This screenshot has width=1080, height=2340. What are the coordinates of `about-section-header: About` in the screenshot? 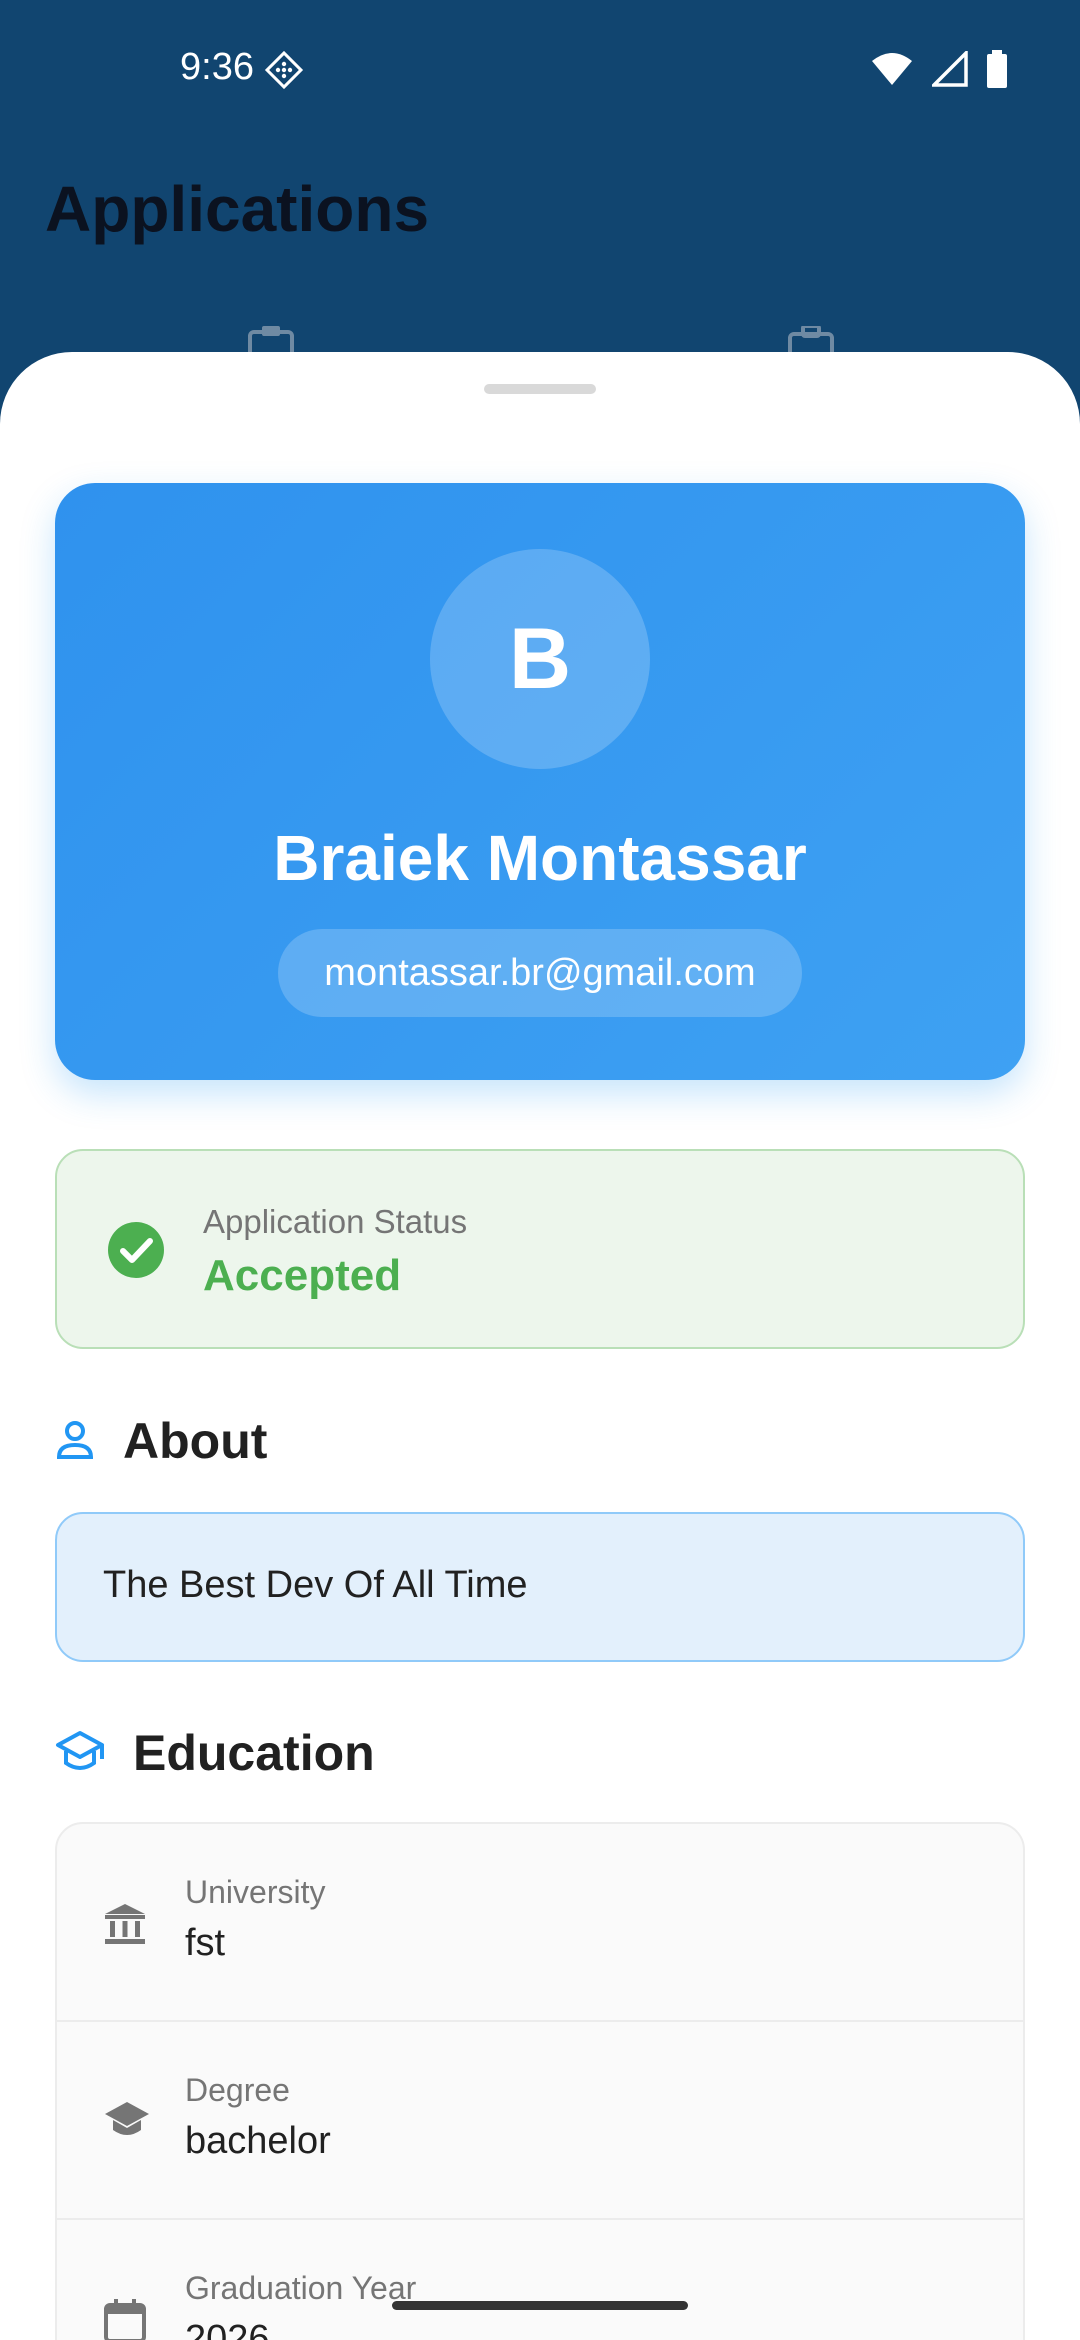 It's located at (161, 1441).